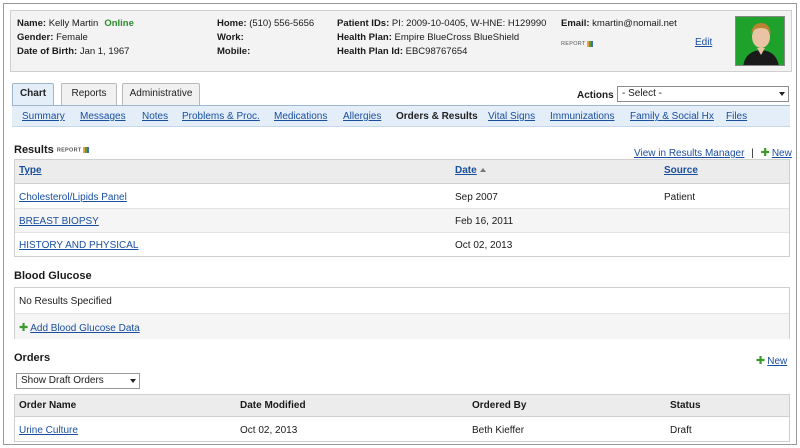 This screenshot has width=800, height=448. I want to click on subnav-notes: Notes, so click(155, 116).